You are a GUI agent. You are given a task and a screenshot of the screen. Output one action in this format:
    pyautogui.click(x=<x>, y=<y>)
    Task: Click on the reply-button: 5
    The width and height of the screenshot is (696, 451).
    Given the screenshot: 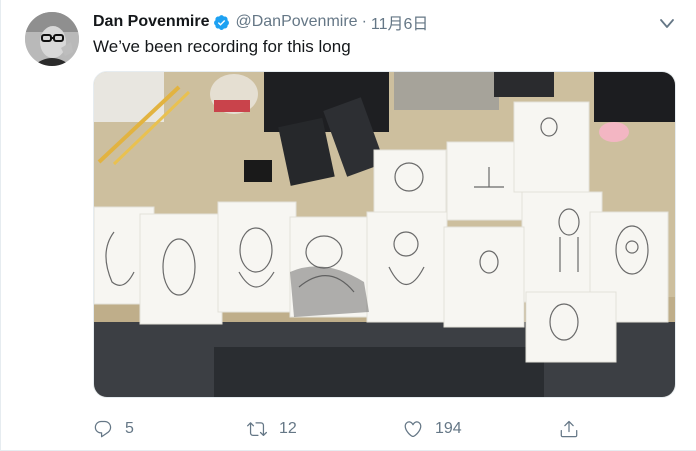 What is the action you would take?
    pyautogui.click(x=113, y=429)
    